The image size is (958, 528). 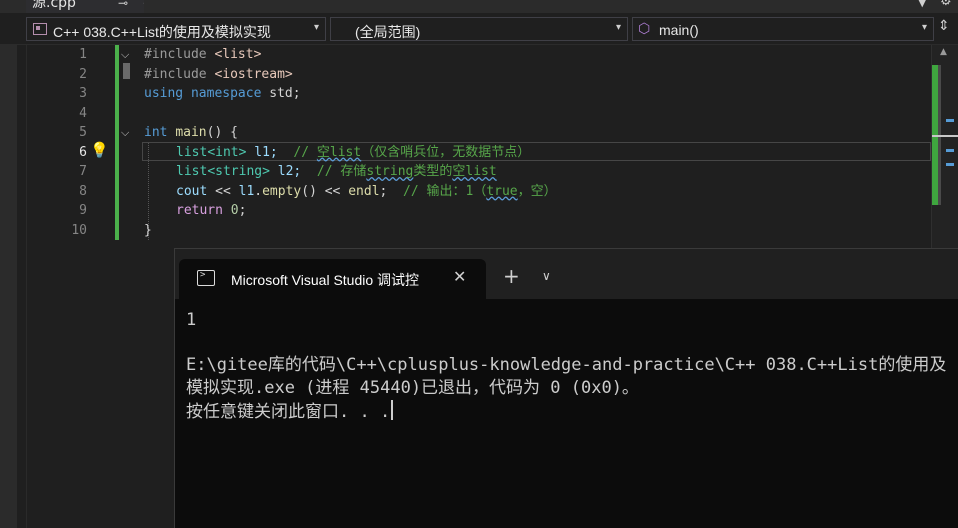 What do you see at coordinates (783, 29) in the screenshot?
I see `member-dropdown: ⬡ main() ▾` at bounding box center [783, 29].